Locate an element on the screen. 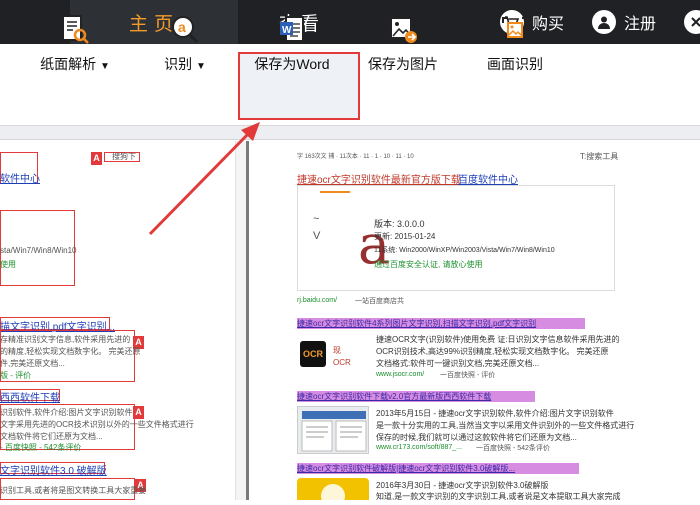  right-result1-line: OCR识别技术,高达99%识别精度,轻松实现文档数字化。 完美还原 is located at coordinates (492, 351).